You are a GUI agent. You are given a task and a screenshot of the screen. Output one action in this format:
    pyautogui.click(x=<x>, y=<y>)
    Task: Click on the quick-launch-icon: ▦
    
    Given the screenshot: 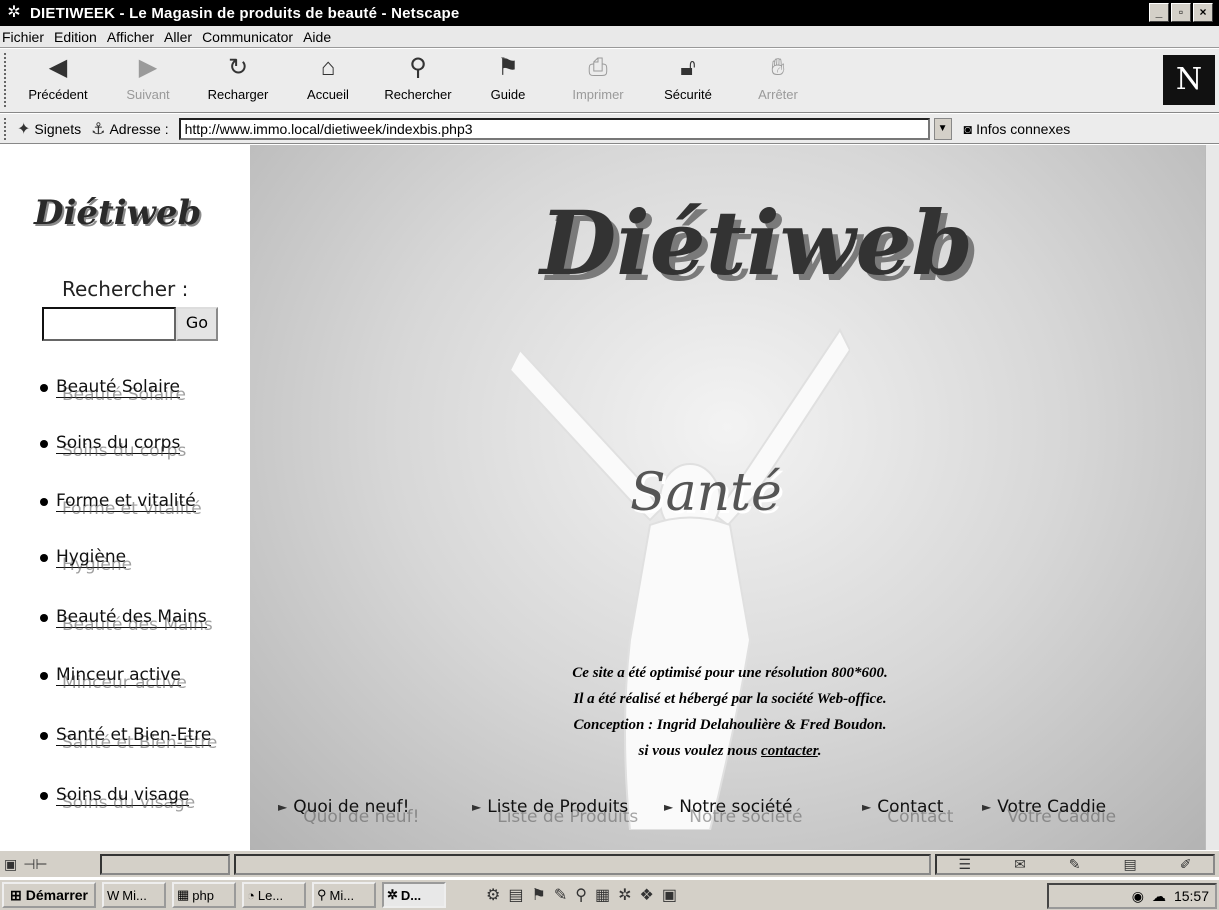 What is the action you would take?
    pyautogui.click(x=602, y=895)
    